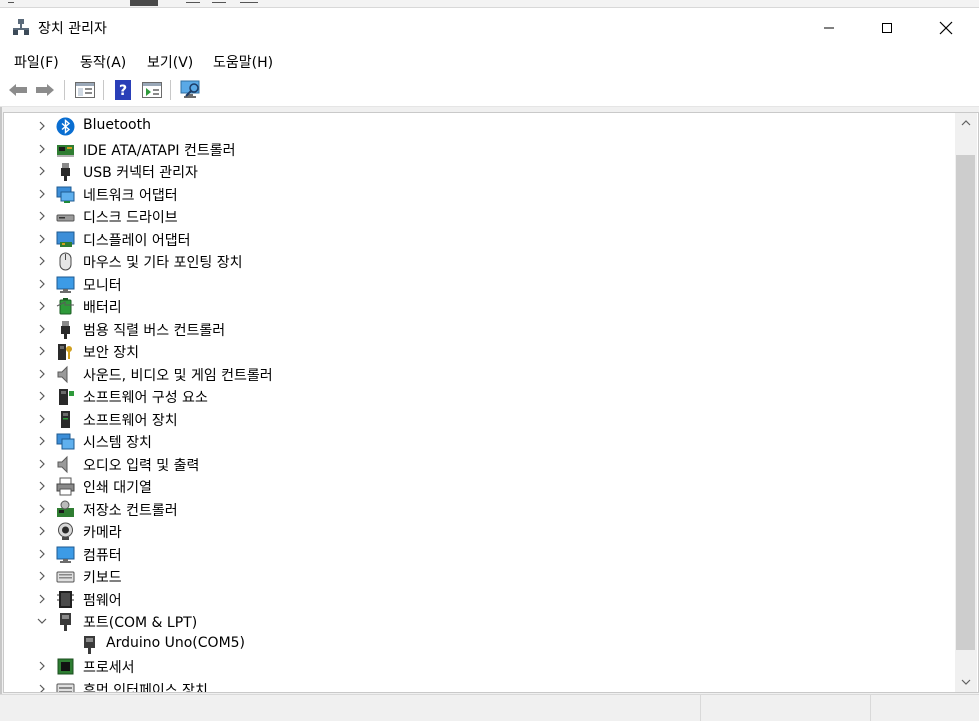 The height and width of the screenshot is (721, 979). I want to click on tree-category-row: 휴먼 인터페이스 장치, so click(479, 686).